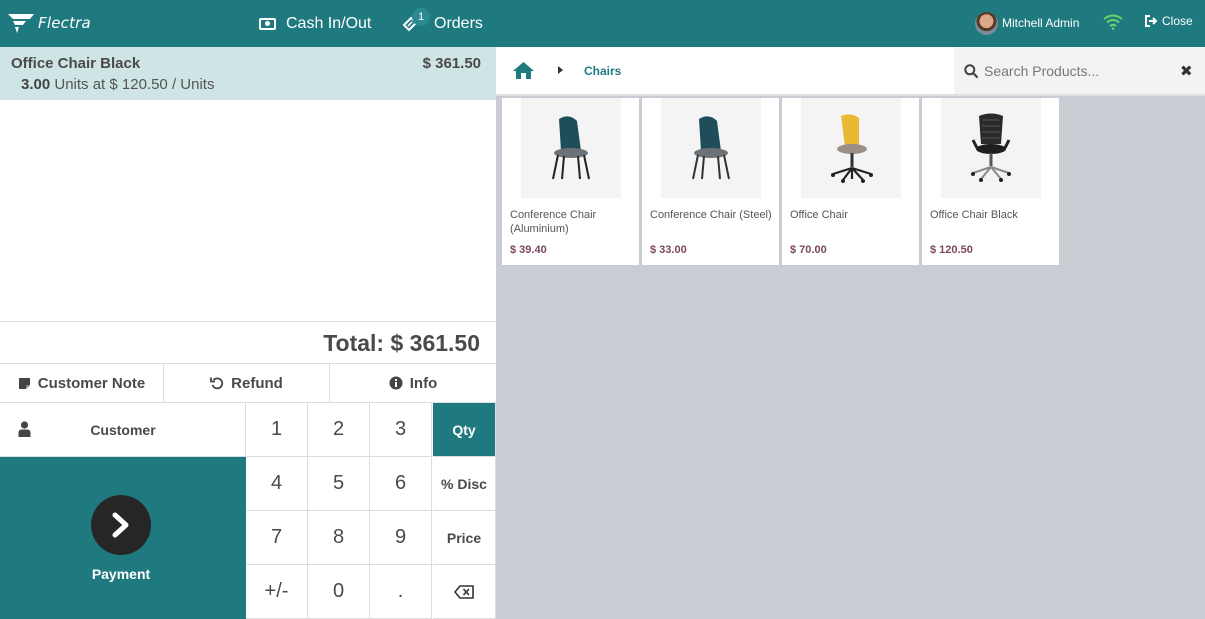  I want to click on chevron-right-icon, so click(120, 525).